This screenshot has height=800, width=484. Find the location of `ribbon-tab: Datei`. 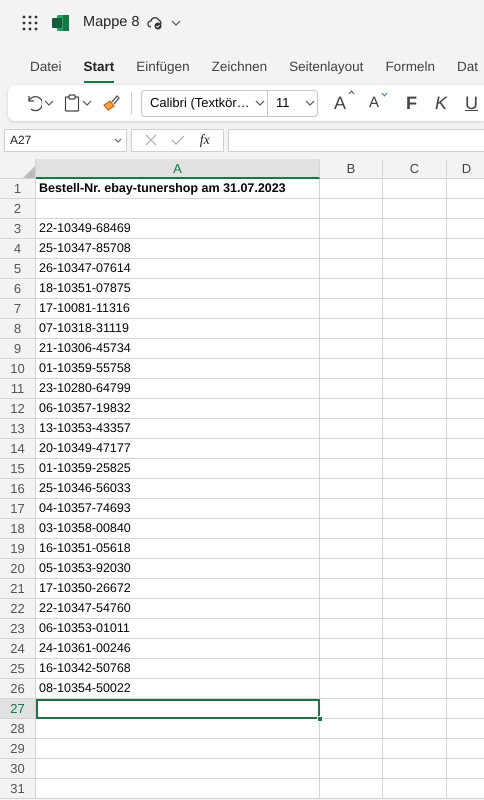

ribbon-tab: Datei is located at coordinates (46, 66).